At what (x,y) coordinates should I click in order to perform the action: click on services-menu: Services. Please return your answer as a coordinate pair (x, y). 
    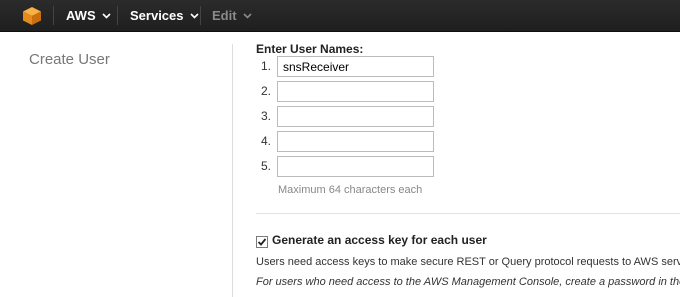
    Looking at the image, I should click on (164, 15).